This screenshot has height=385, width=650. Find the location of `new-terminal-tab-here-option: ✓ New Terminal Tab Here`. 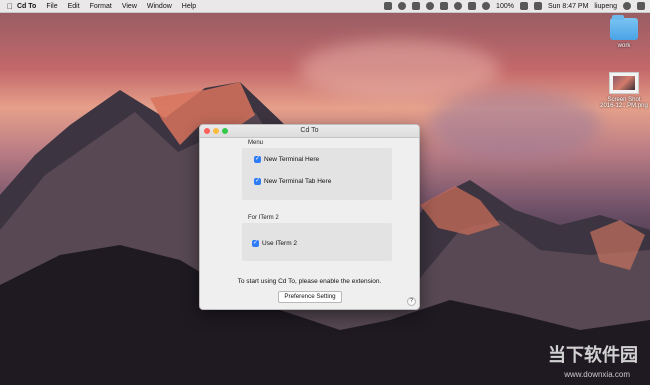

new-terminal-tab-here-option: ✓ New Terminal Tab Here is located at coordinates (292, 181).